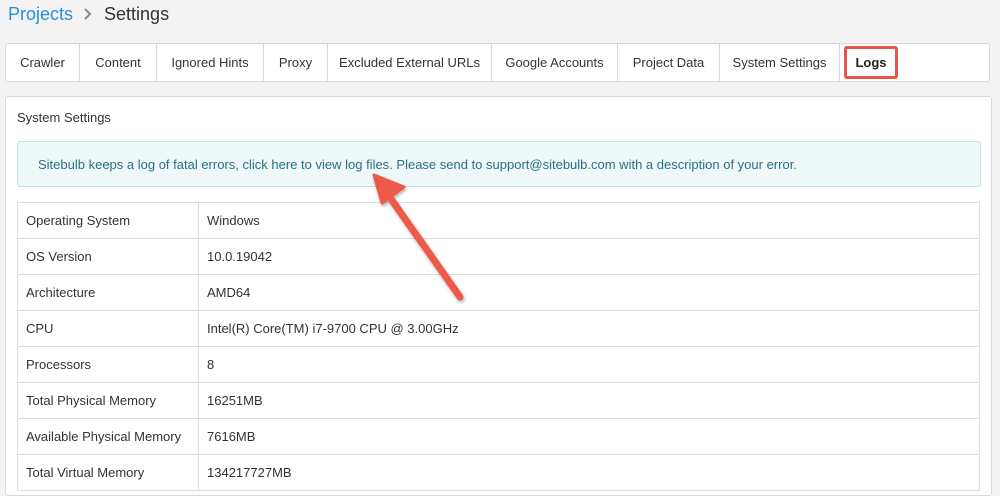  What do you see at coordinates (108, 256) in the screenshot?
I see `row-key: OS Version` at bounding box center [108, 256].